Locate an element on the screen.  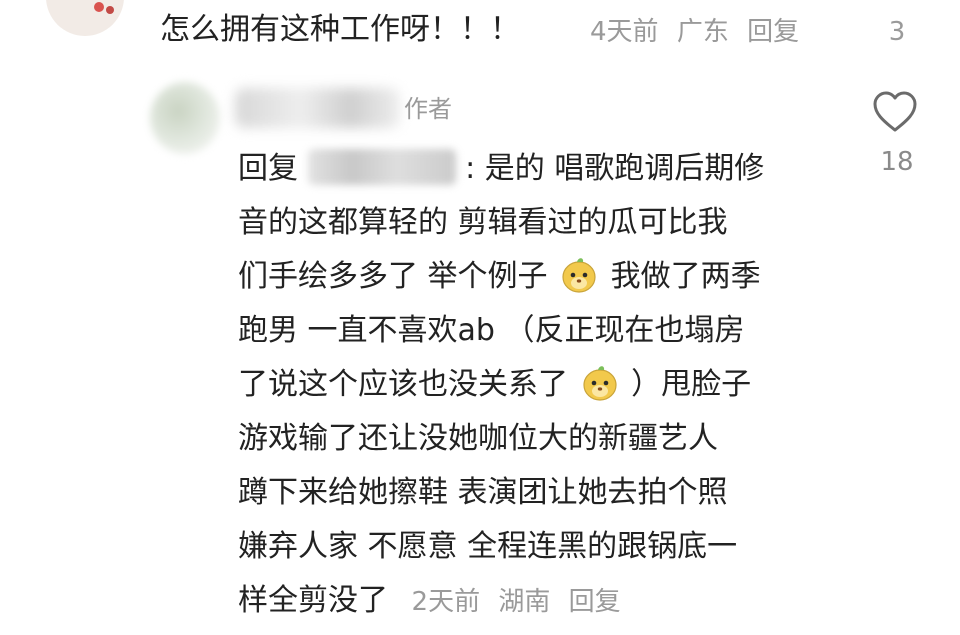
comment-line: 们手绘多多了 举个例子 我做了两季 is located at coordinates (538, 277).